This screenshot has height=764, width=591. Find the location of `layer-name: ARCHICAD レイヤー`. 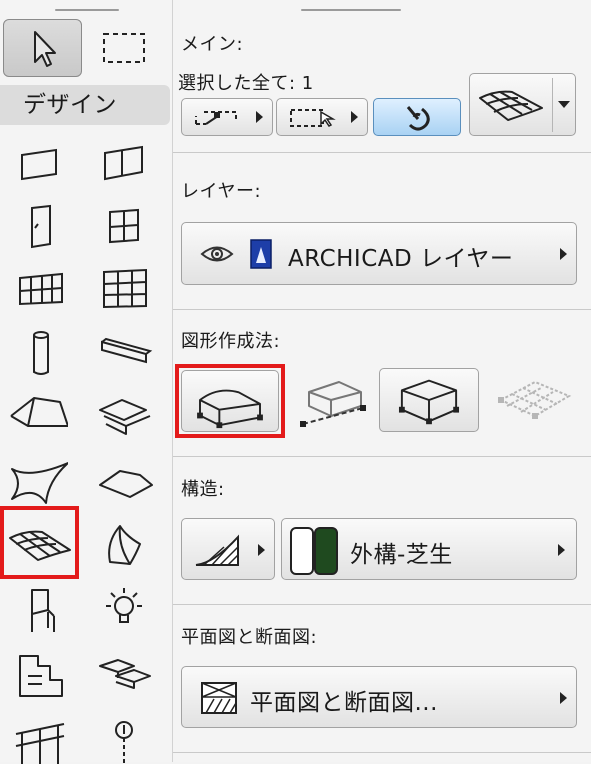

layer-name: ARCHICAD レイヤー is located at coordinates (401, 259).